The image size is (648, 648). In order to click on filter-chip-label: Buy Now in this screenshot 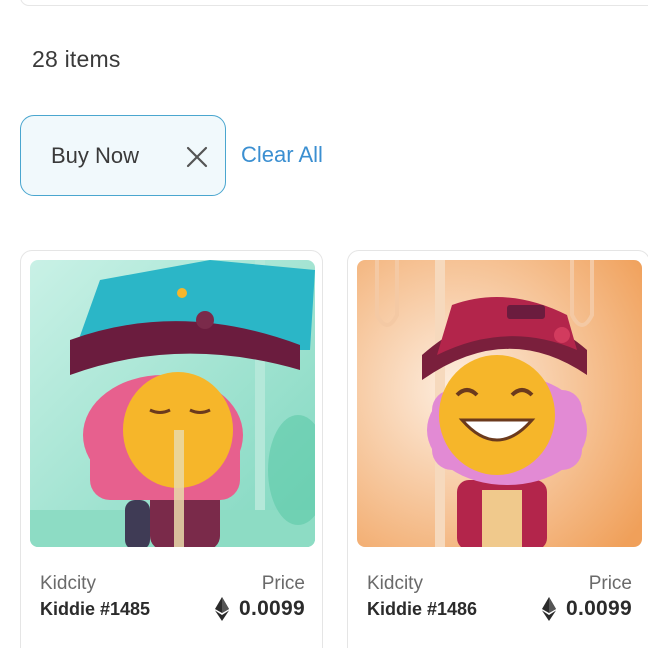, I will do `click(95, 155)`.